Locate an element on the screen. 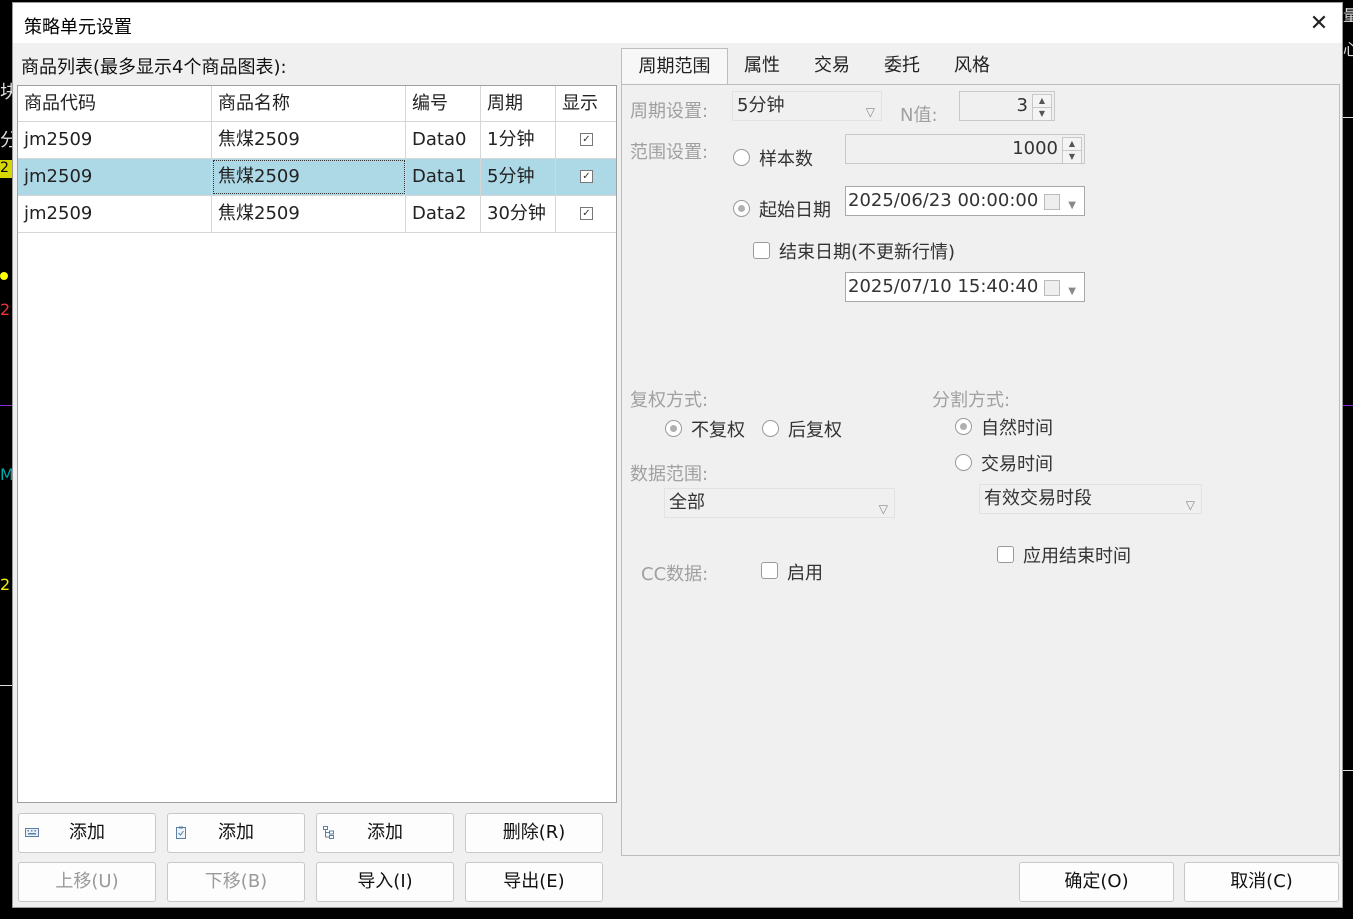 Image resolution: width=1353 pixels, height=919 pixels. add-tree-button: 添加 is located at coordinates (385, 833).